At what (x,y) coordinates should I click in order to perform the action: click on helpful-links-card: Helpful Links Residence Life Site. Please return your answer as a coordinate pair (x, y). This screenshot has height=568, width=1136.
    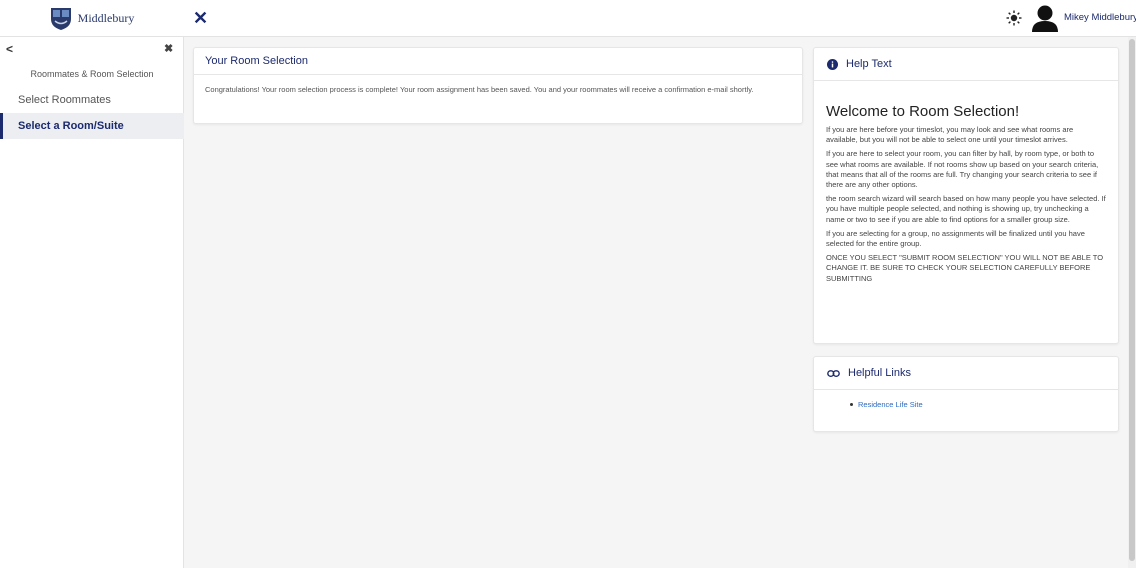
    Looking at the image, I should click on (966, 394).